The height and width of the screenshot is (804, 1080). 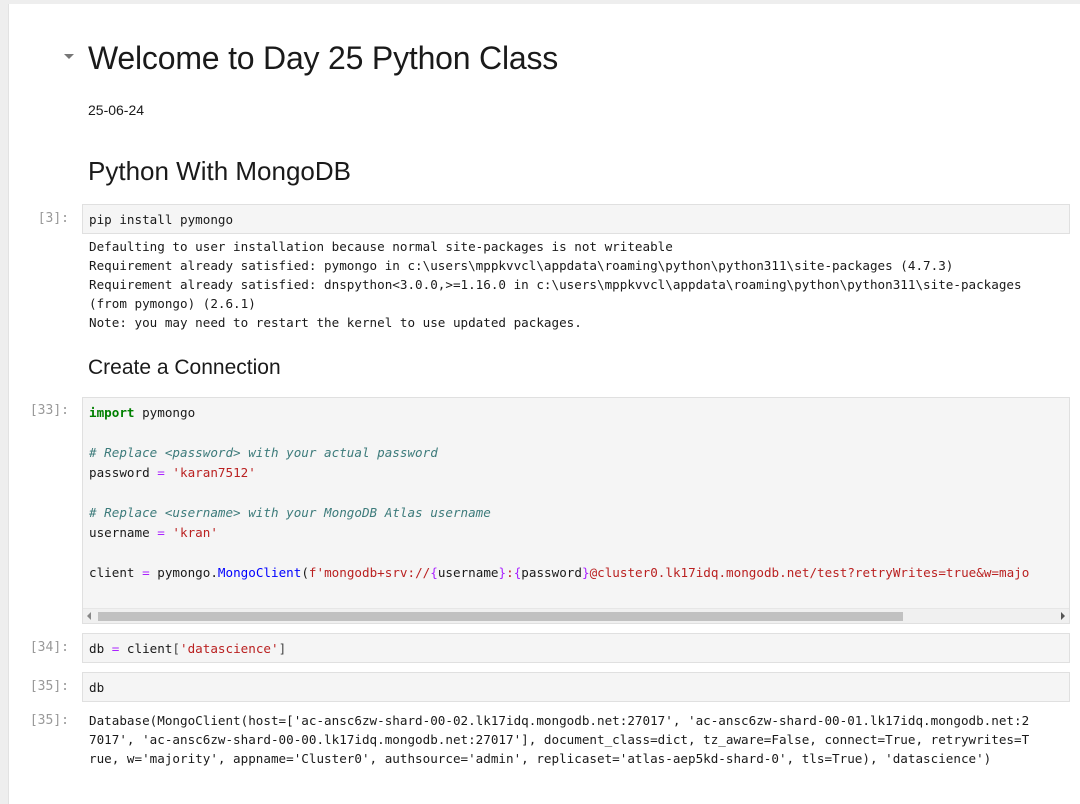 I want to click on string: :, so click(x=510, y=572).